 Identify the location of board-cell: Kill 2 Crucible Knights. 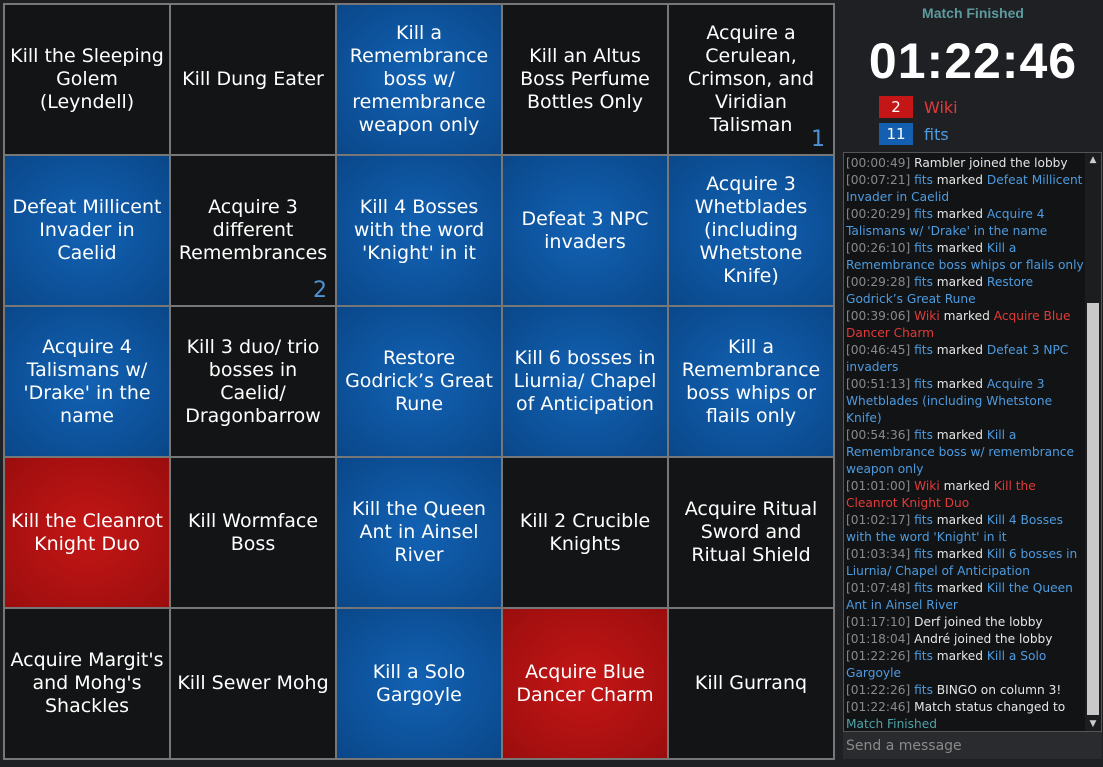
(585, 532).